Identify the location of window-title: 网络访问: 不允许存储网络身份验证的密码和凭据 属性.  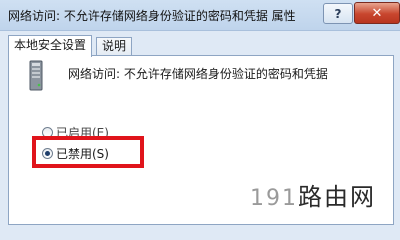
(152, 16).